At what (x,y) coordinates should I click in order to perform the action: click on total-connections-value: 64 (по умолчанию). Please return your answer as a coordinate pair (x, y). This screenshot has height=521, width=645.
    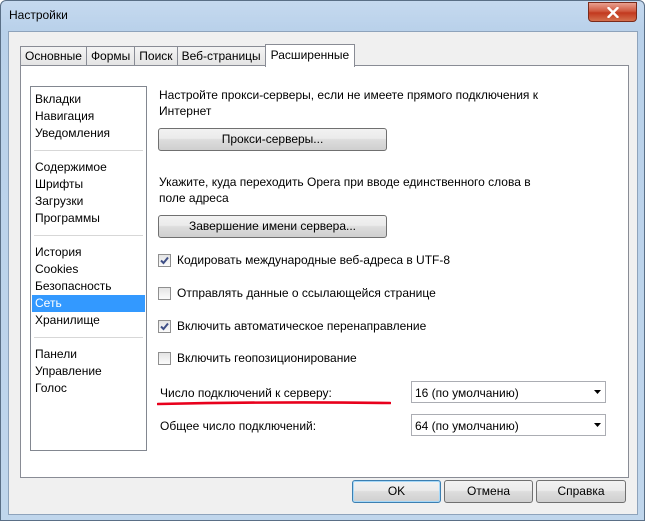
    Looking at the image, I should click on (467, 426).